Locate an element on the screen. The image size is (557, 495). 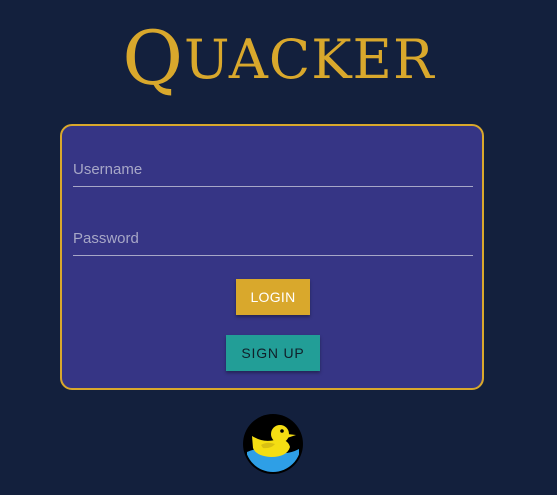
signup-button: SIGN UP is located at coordinates (273, 353).